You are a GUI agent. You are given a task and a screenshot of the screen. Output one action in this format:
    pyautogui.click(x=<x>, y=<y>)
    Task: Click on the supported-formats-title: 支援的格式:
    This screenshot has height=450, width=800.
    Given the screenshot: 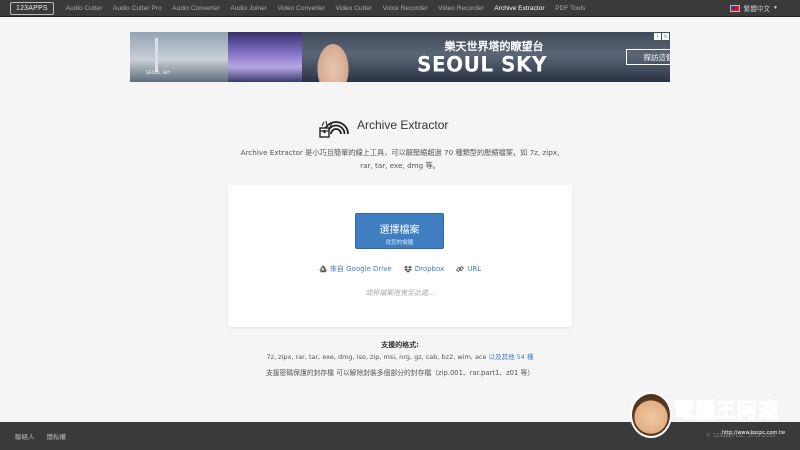 What is the action you would take?
    pyautogui.click(x=400, y=345)
    